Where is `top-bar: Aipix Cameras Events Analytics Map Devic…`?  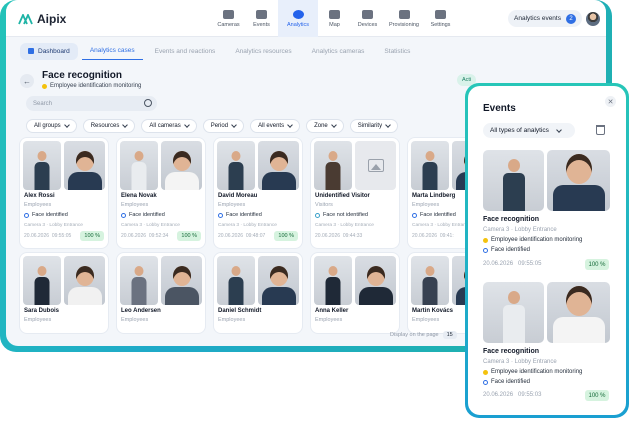
top-bar: Aipix Cameras Events Analytics Map Devic… is located at coordinates (306, 18).